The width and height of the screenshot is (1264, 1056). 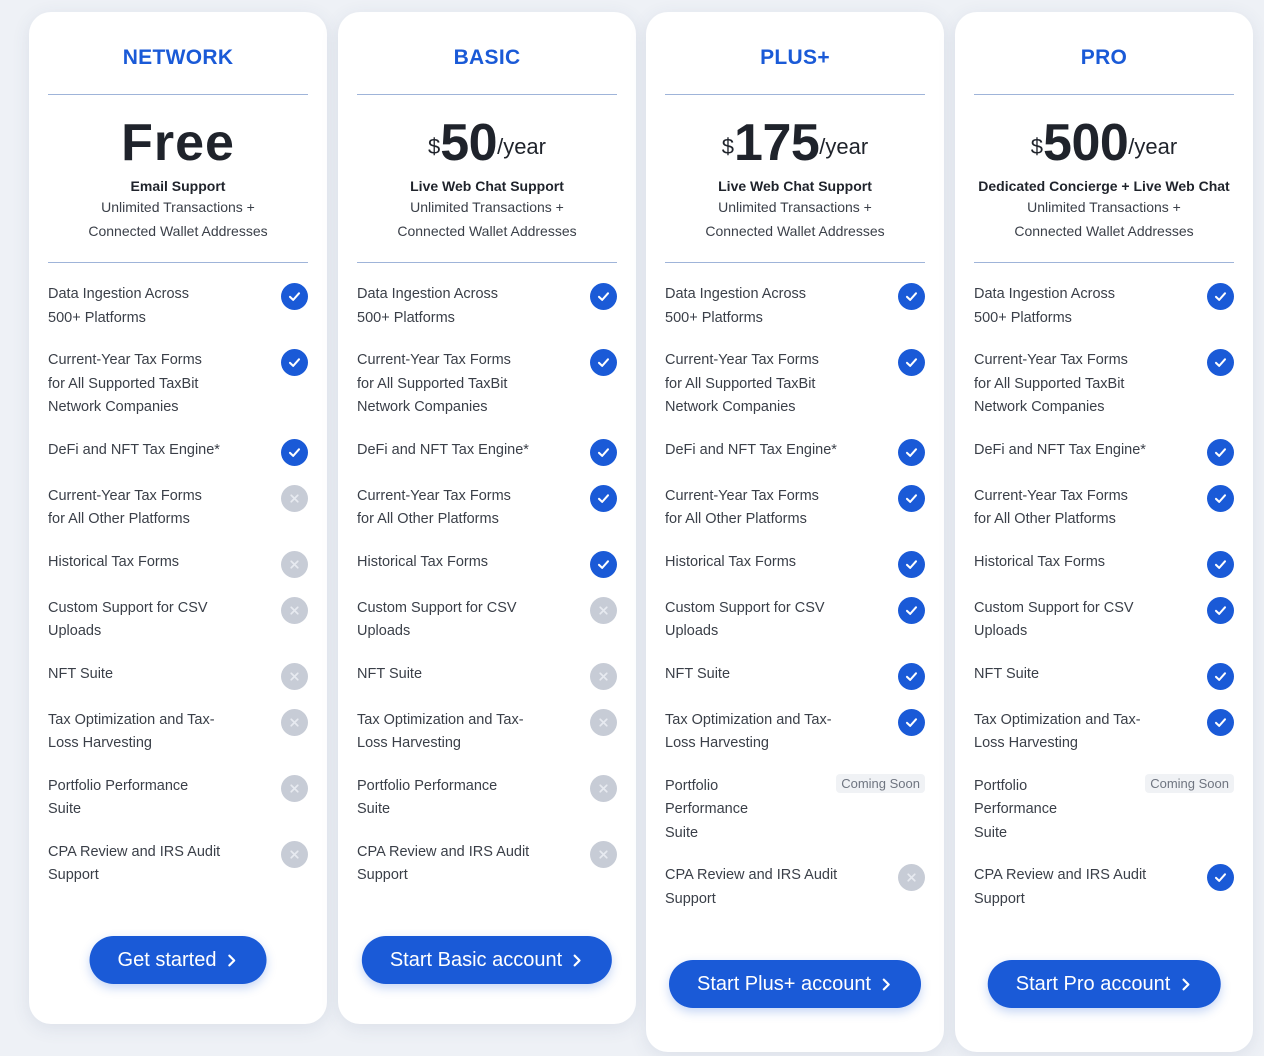 I want to click on feature-row: Historical Tax Forms, so click(x=487, y=564).